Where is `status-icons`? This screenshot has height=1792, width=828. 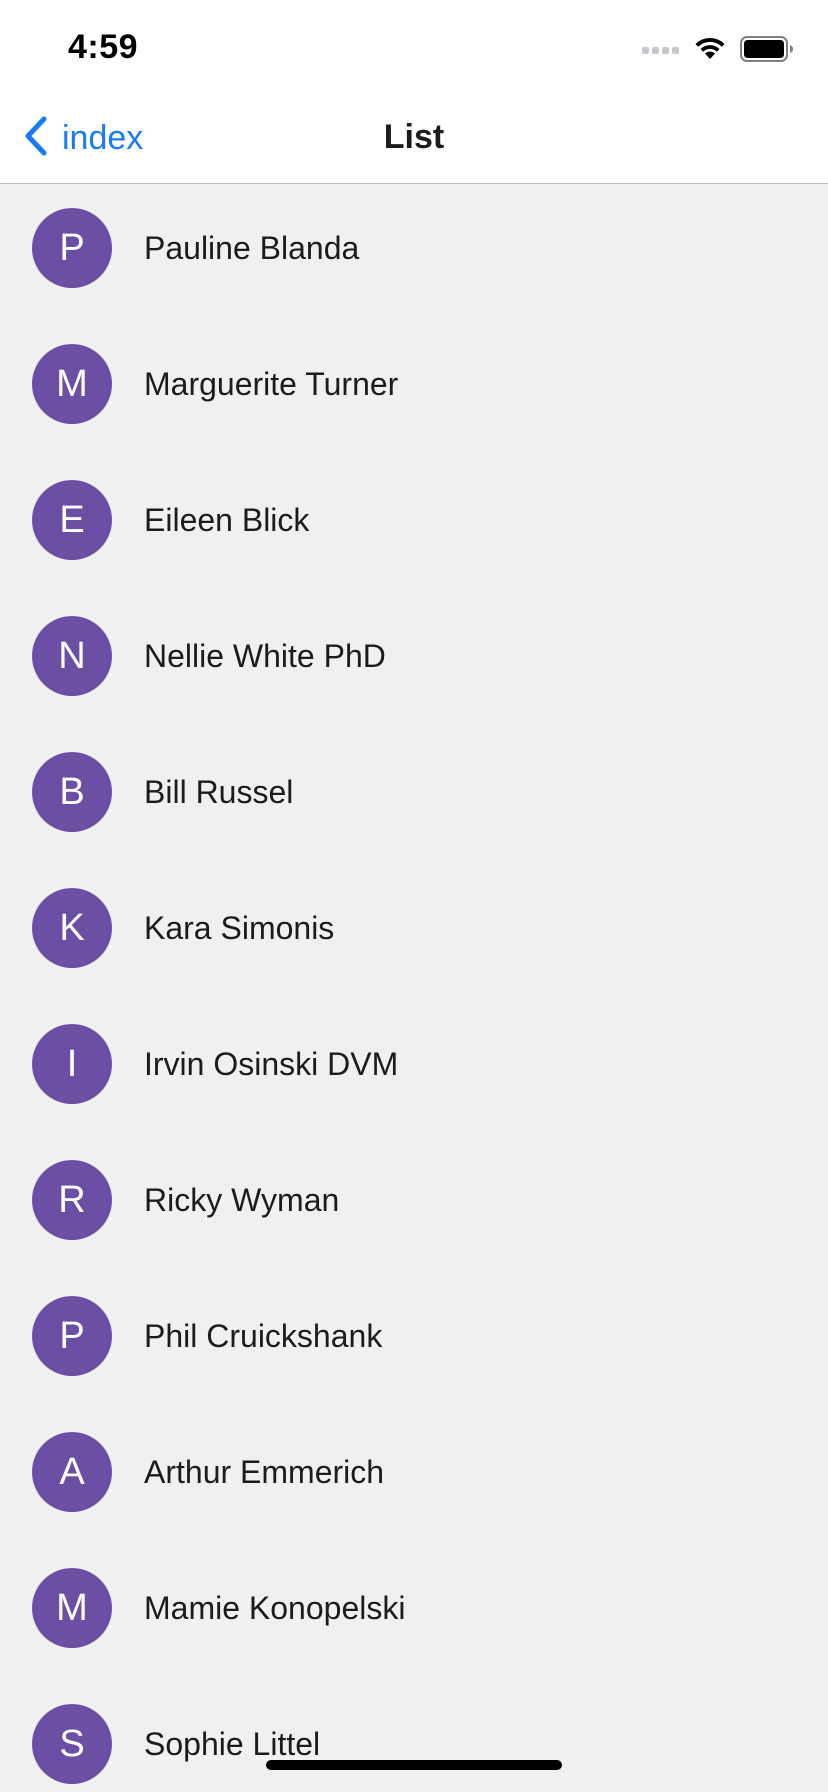 status-icons is located at coordinates (718, 51).